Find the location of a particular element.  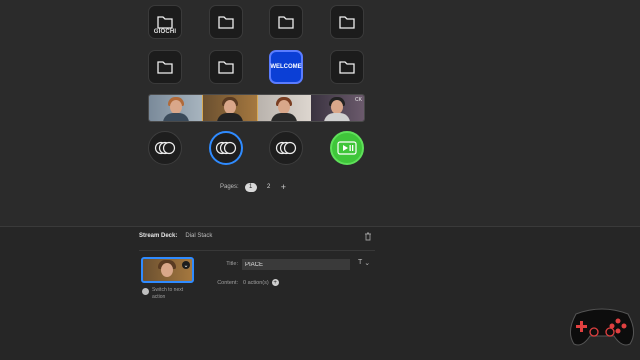

content-count: 0 action(s) is located at coordinates (256, 282).